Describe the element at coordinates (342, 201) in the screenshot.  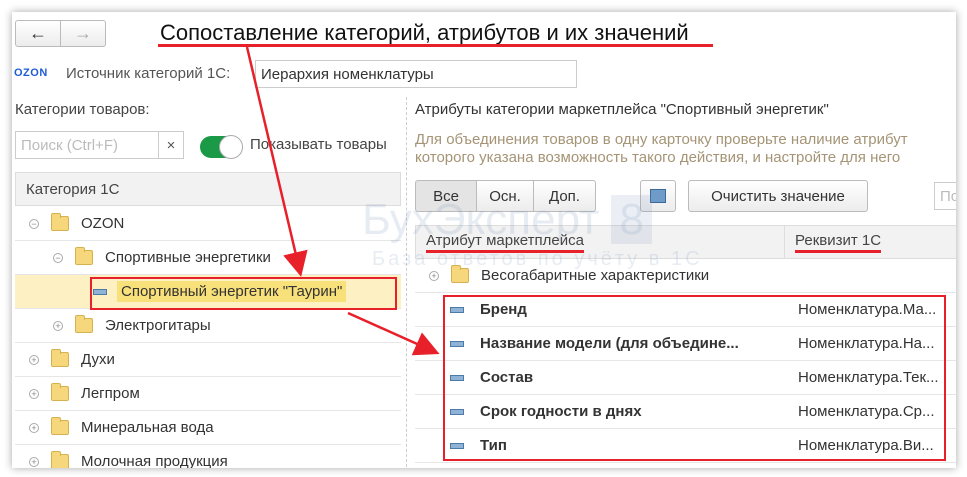
I see `annotation-arrows` at that location.